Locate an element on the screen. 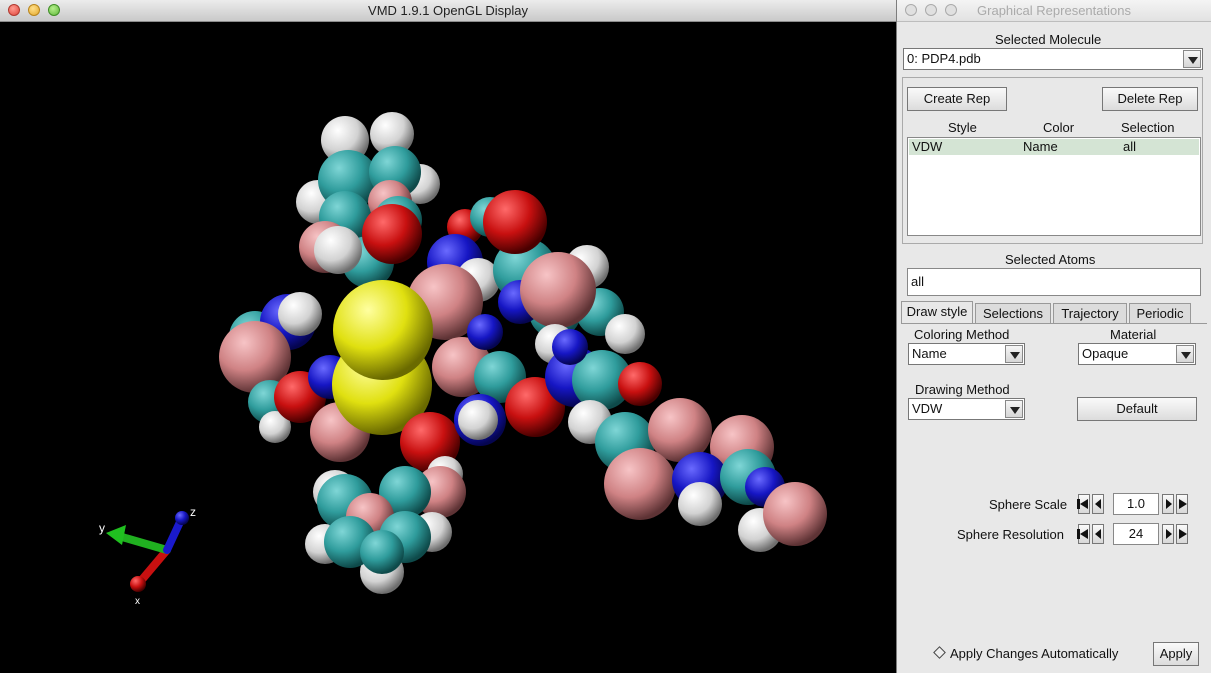  selected-molecule-label: Selected Molecule is located at coordinates (1048, 39).